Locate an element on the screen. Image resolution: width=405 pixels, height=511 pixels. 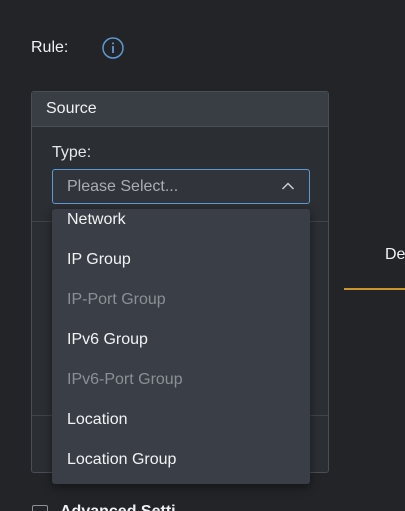
option-ipv6-group: IPv6 Group is located at coordinates (107, 340).